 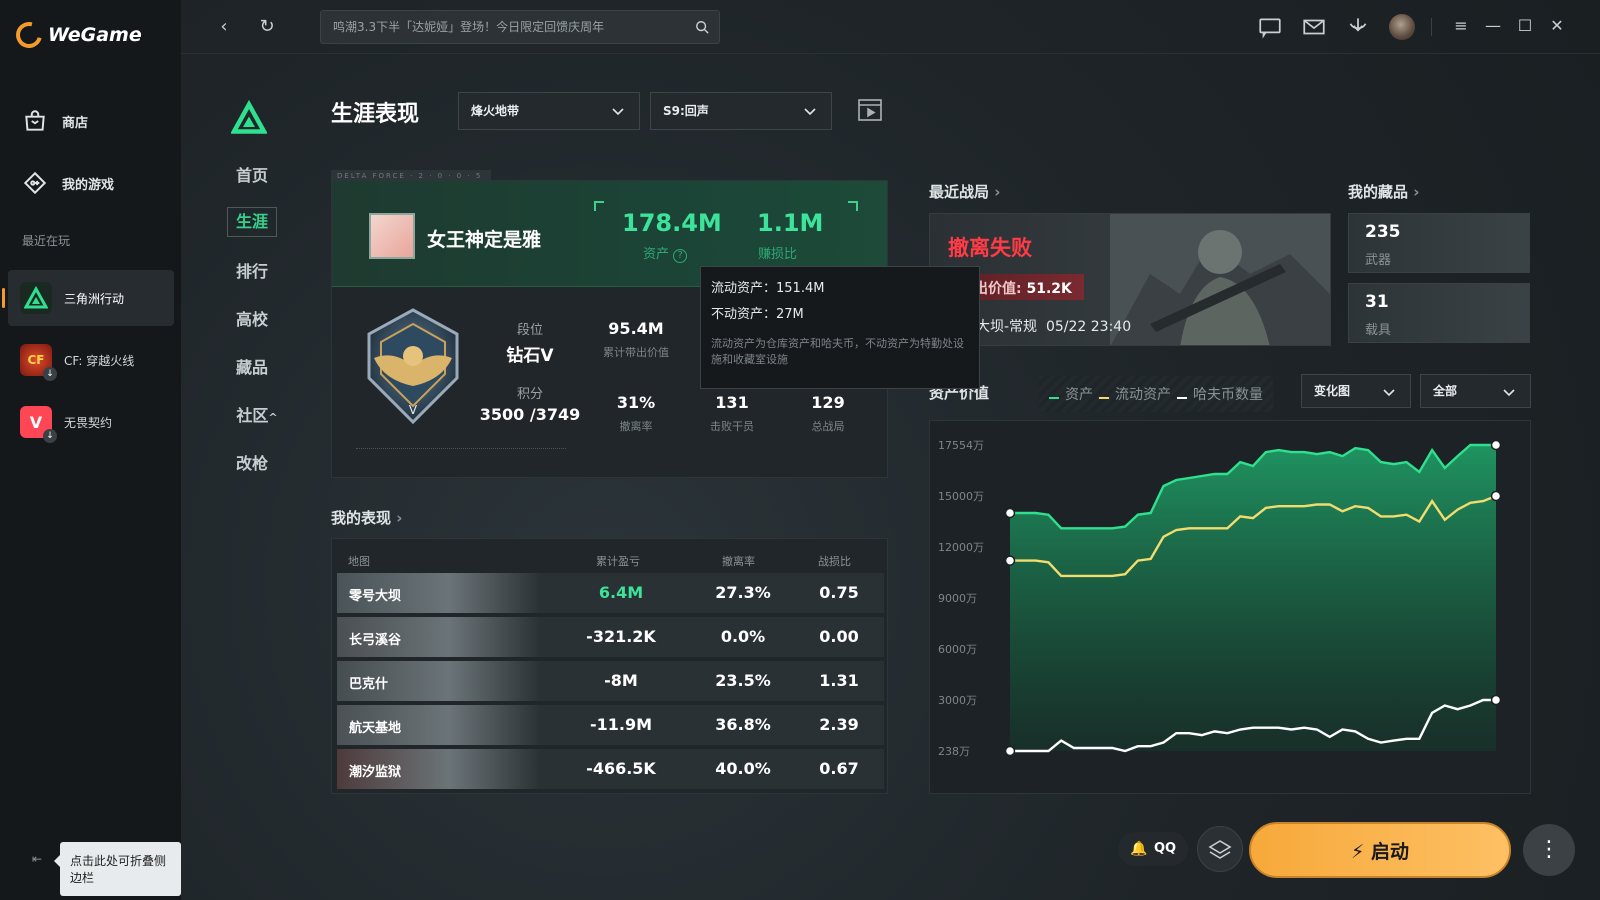 What do you see at coordinates (1153, 849) in the screenshot?
I see `qq-button: 🔔 QQ` at bounding box center [1153, 849].